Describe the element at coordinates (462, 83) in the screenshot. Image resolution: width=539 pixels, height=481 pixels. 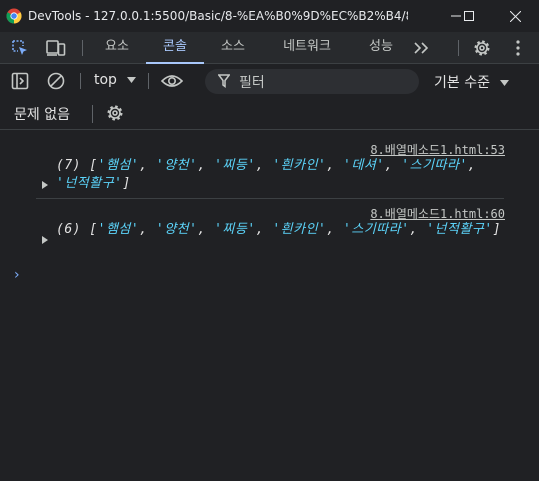
I see `log-level-label: 기본 수준` at that location.